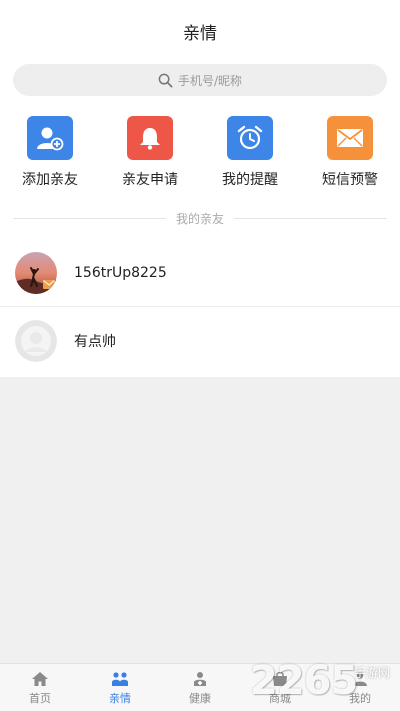  I want to click on site-watermark: 2265 手游网, so click(325, 683).